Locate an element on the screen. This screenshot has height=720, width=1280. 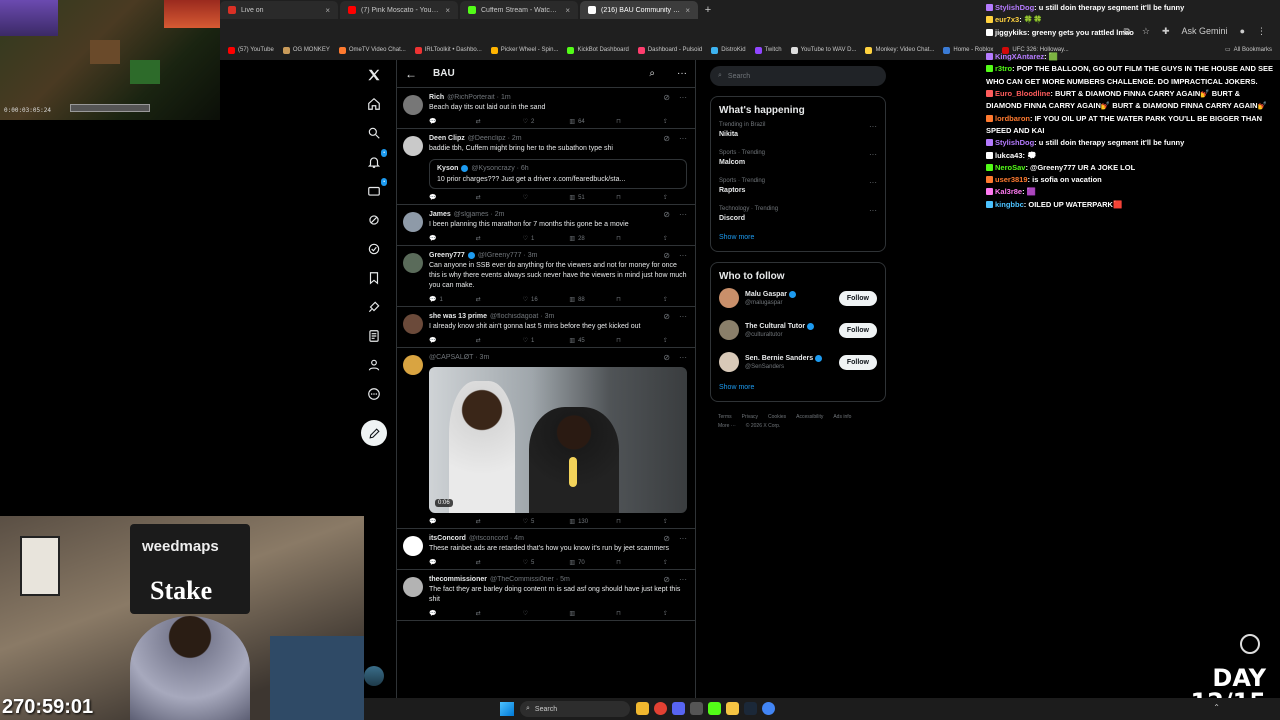
bookmark-item: DistroKid is located at coordinates (728, 50).